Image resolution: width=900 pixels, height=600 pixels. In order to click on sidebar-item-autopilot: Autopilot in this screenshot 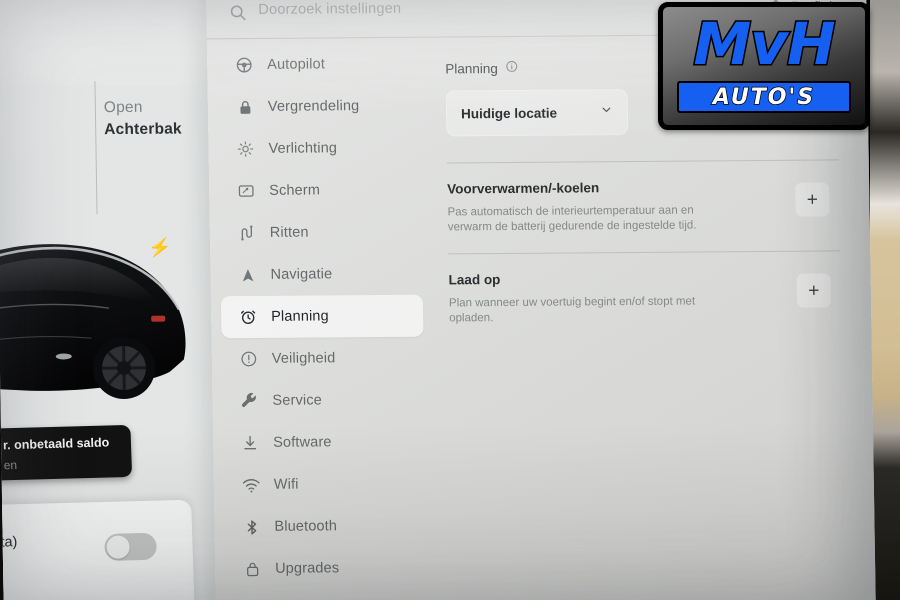, I will do `click(318, 65)`.